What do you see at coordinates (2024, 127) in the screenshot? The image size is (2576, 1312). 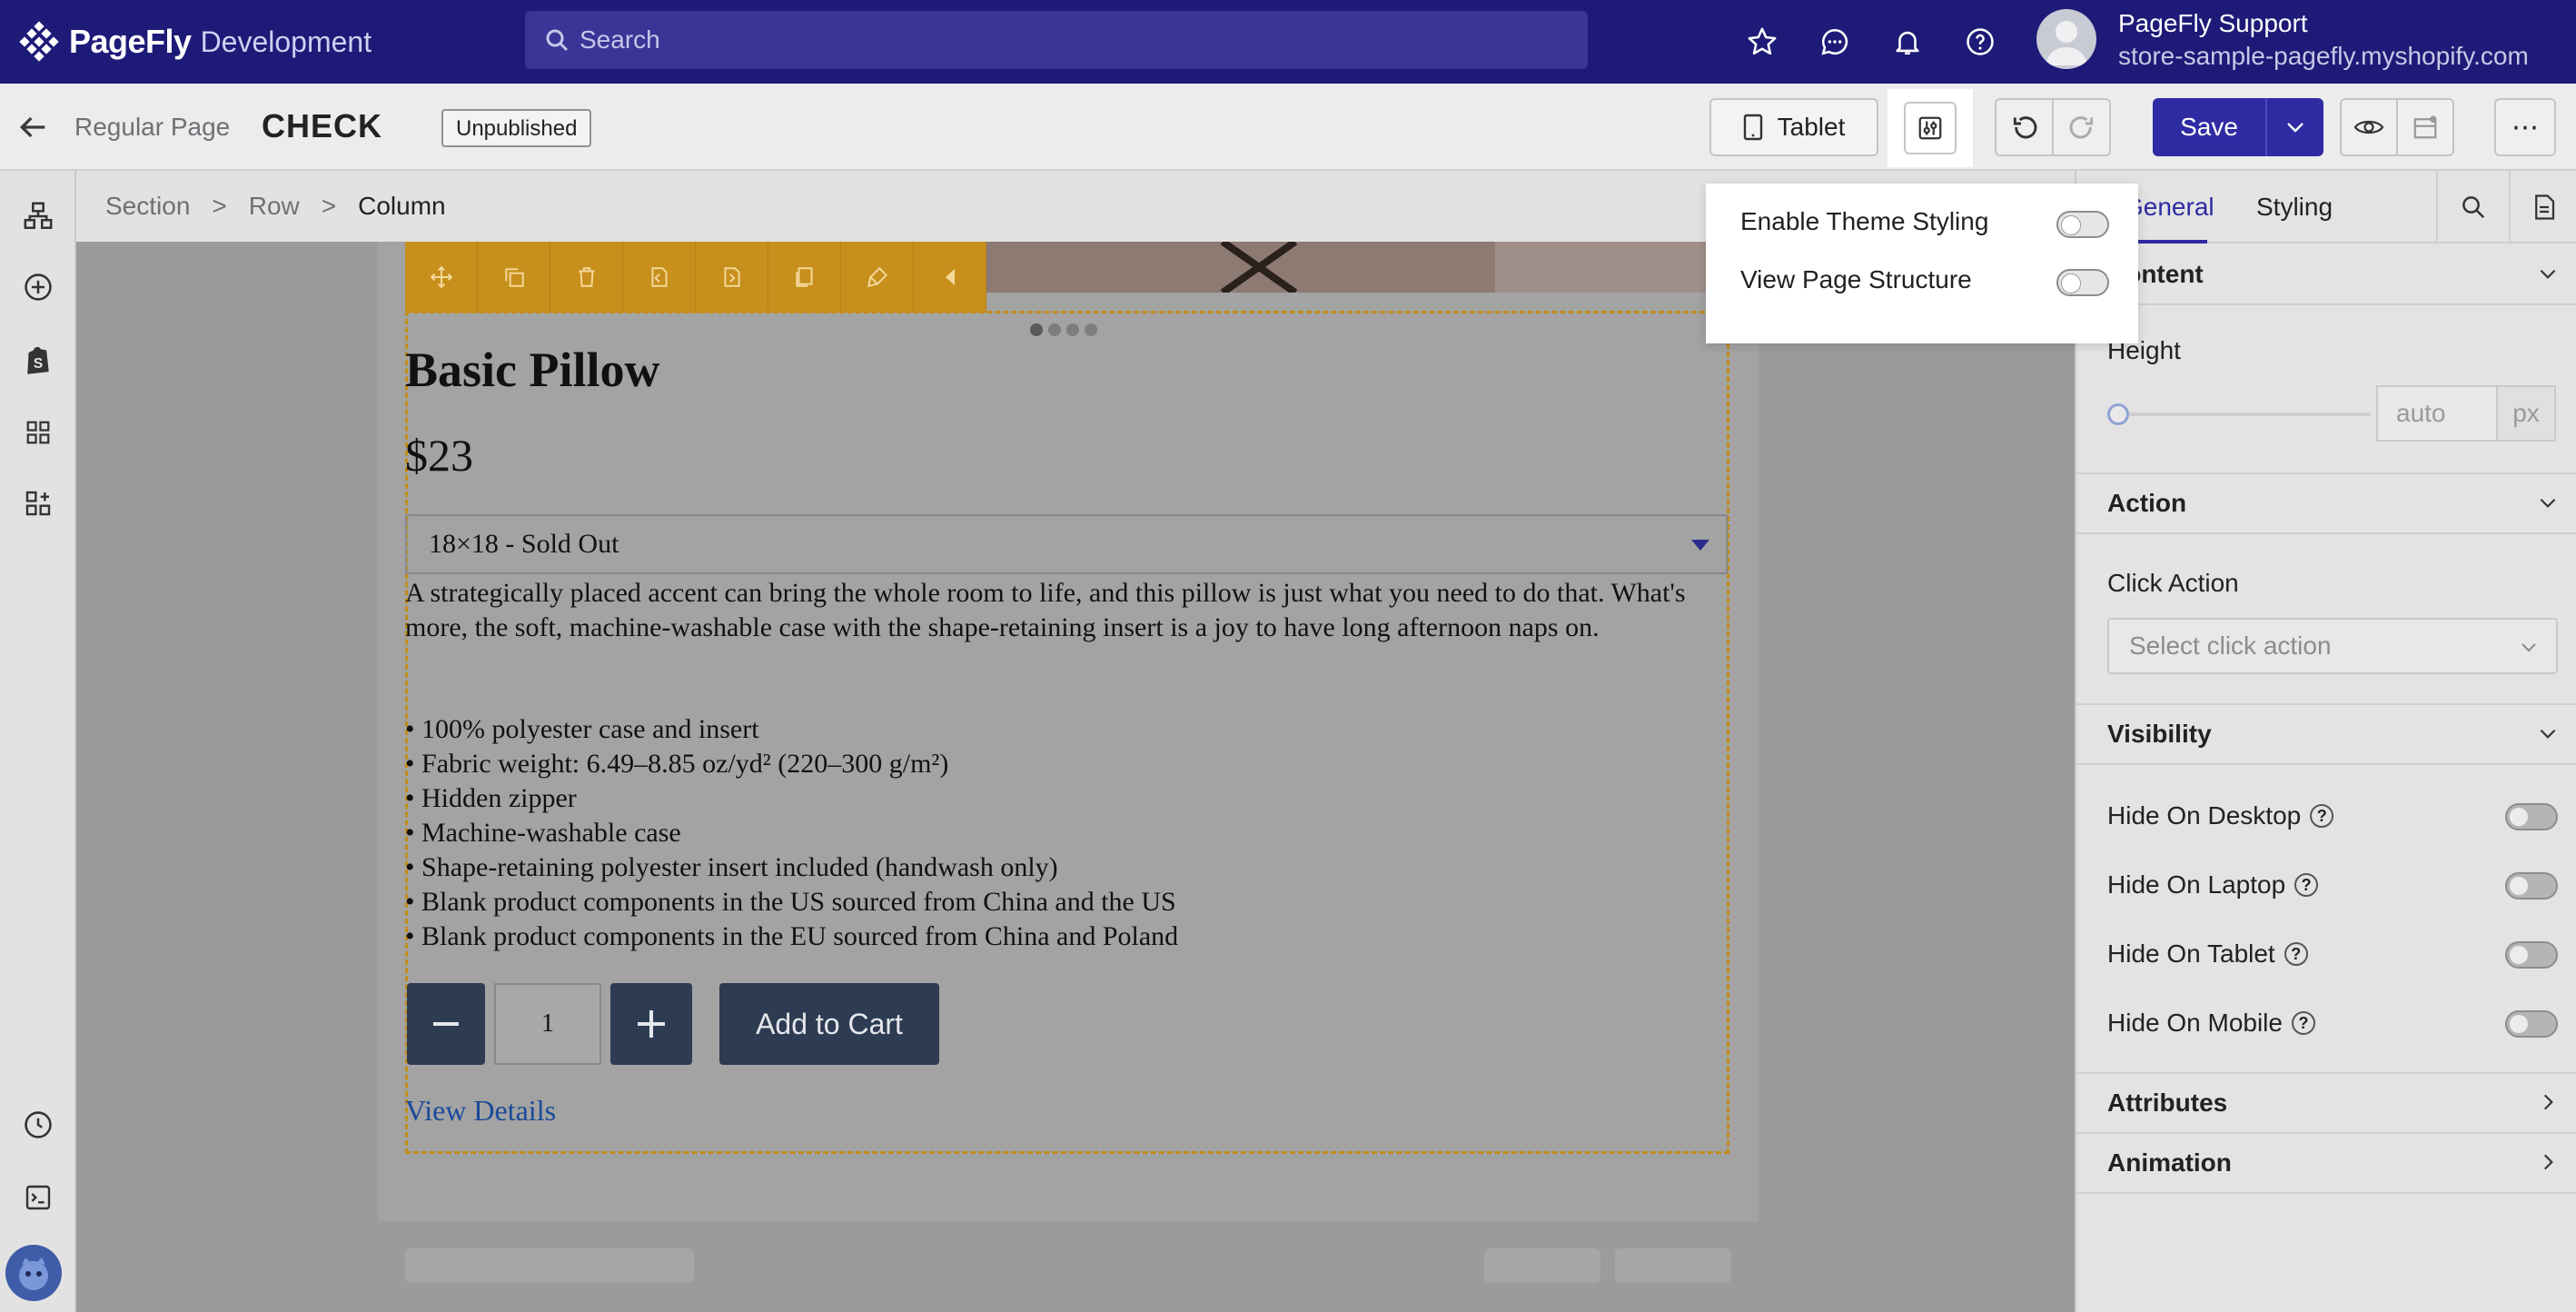 I see `undo-button` at bounding box center [2024, 127].